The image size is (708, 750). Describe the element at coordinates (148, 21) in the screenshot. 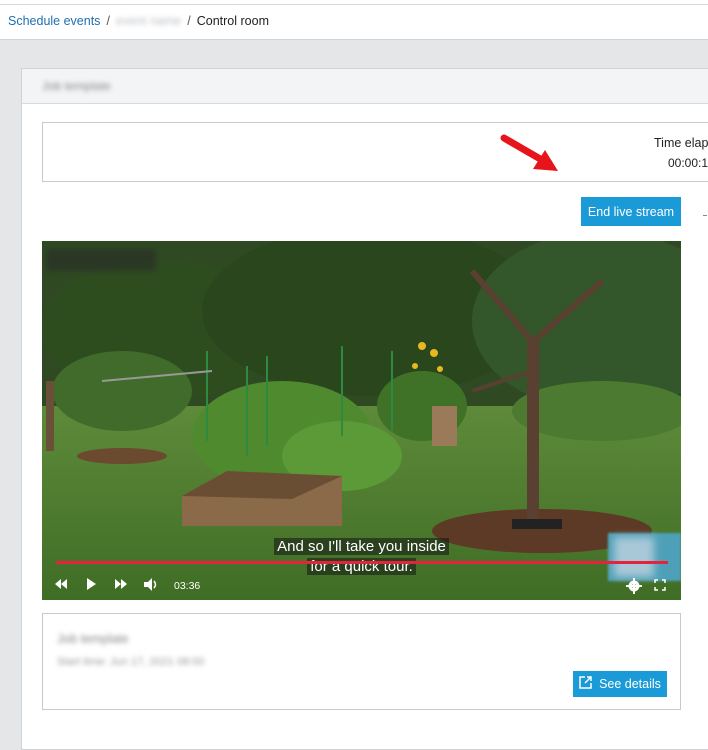

I see `breadcrumb-event-name: event name` at that location.